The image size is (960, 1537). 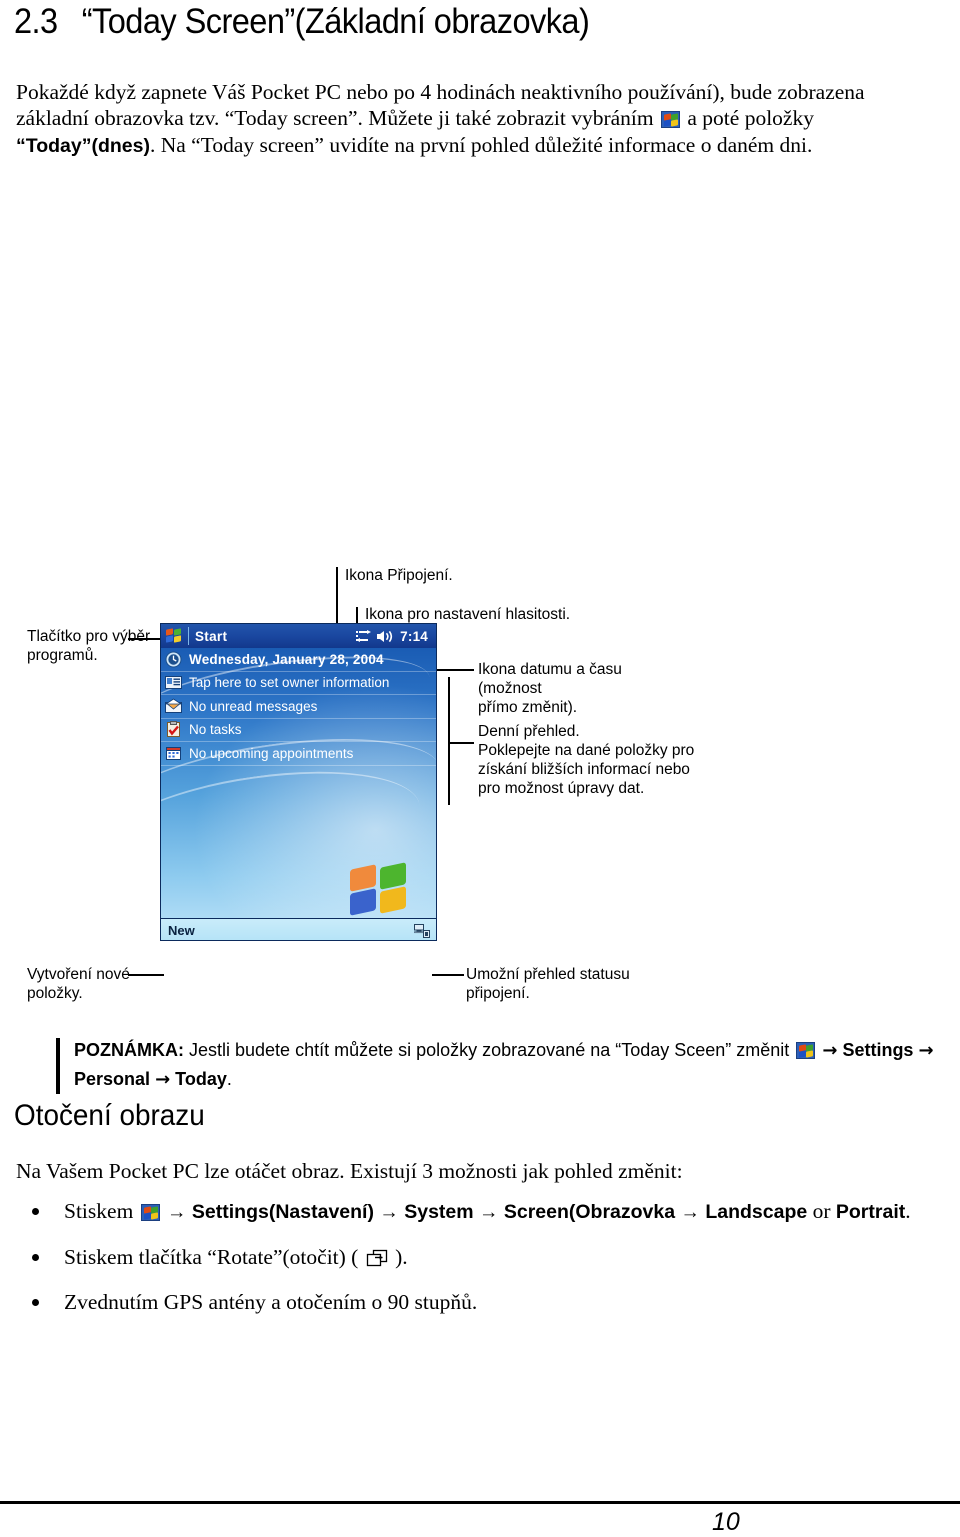 I want to click on today-row-label: No tasks, so click(x=215, y=730).